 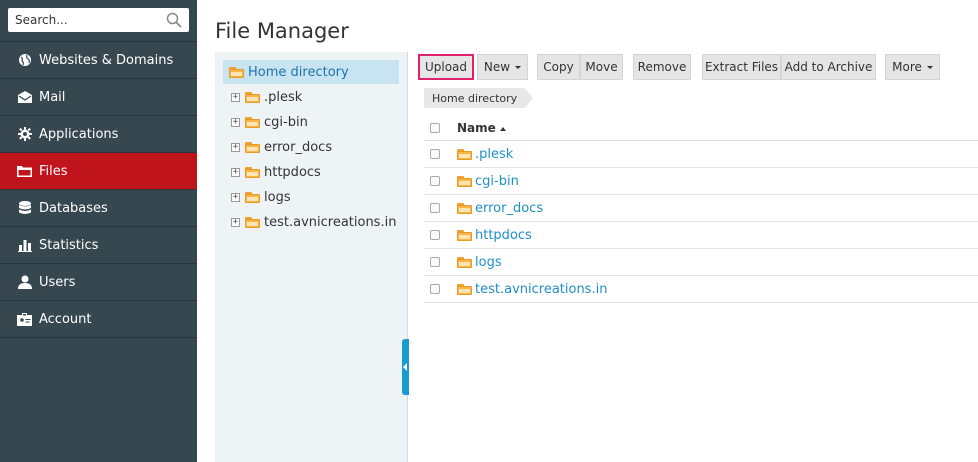 I want to click on copy-button-label: Copy, so click(x=558, y=67).